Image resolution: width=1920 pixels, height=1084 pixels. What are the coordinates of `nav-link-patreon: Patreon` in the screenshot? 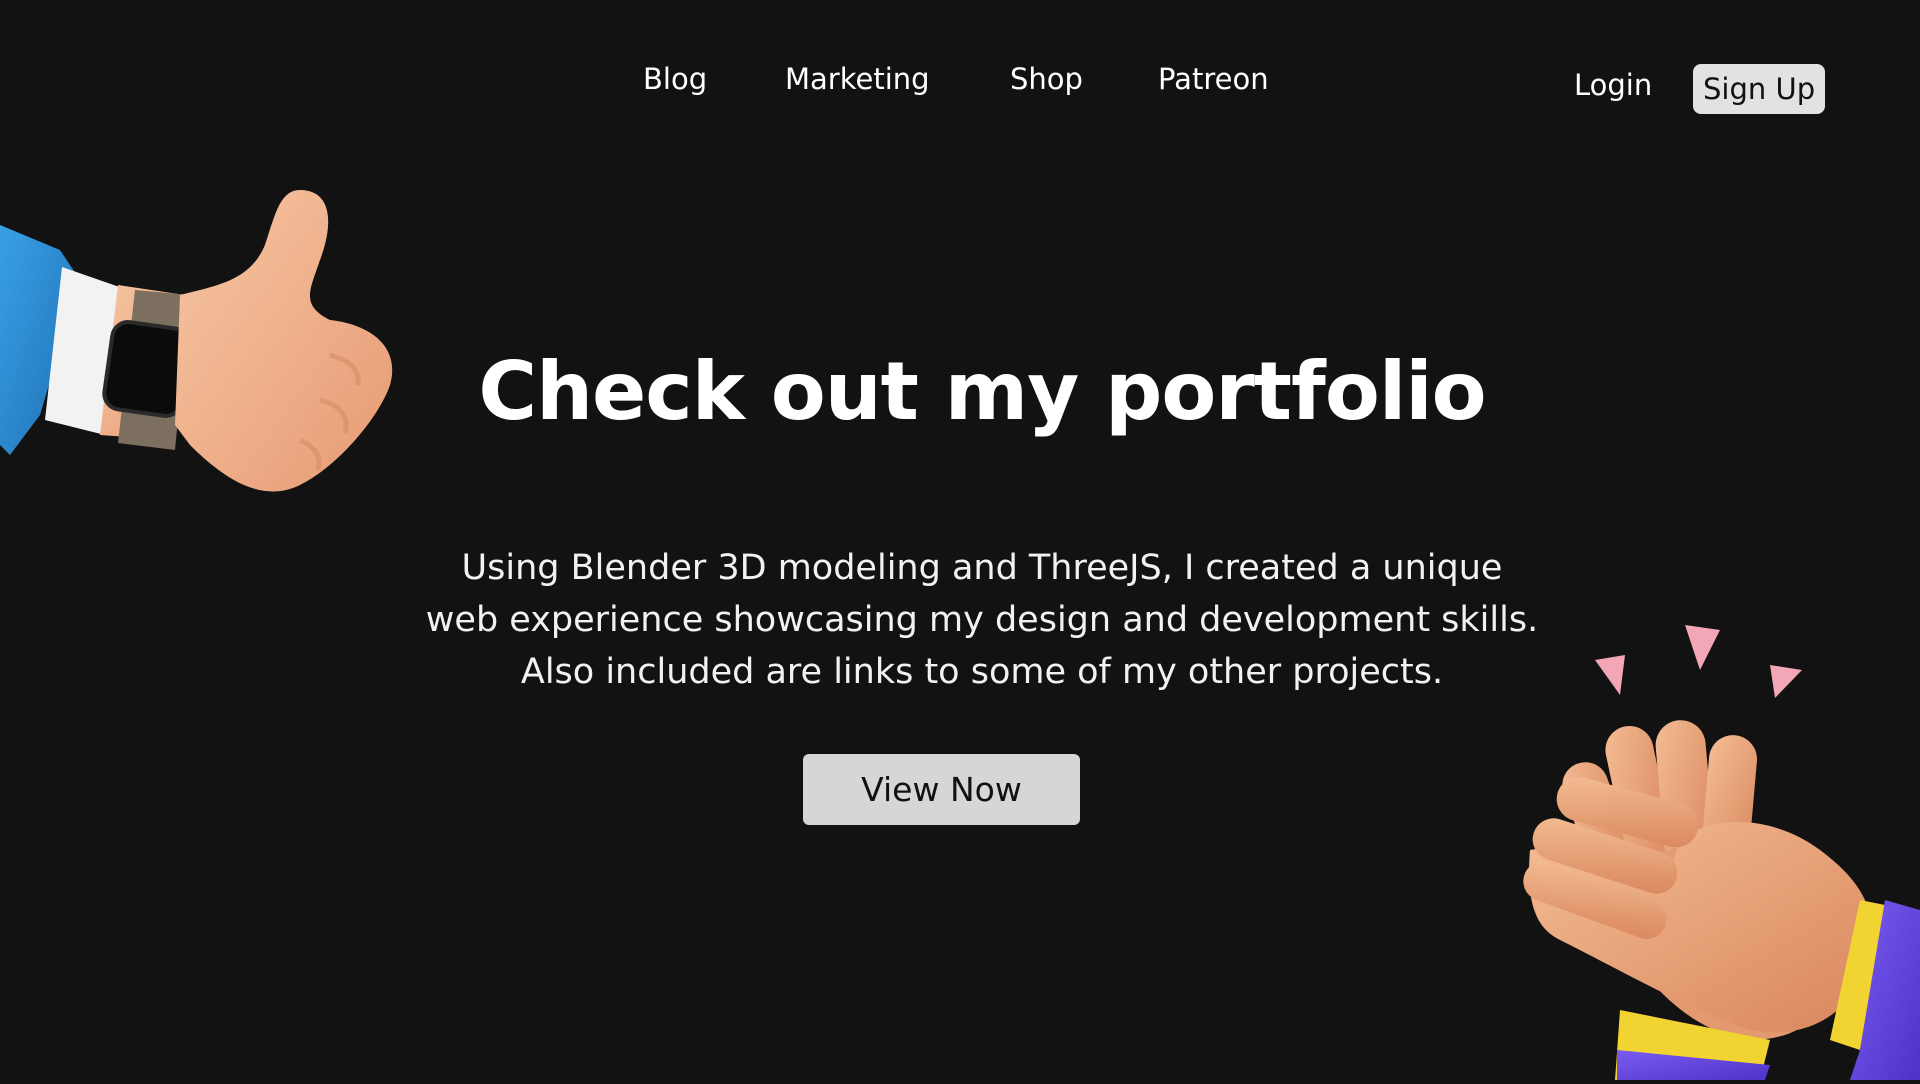 It's located at (1213, 79).